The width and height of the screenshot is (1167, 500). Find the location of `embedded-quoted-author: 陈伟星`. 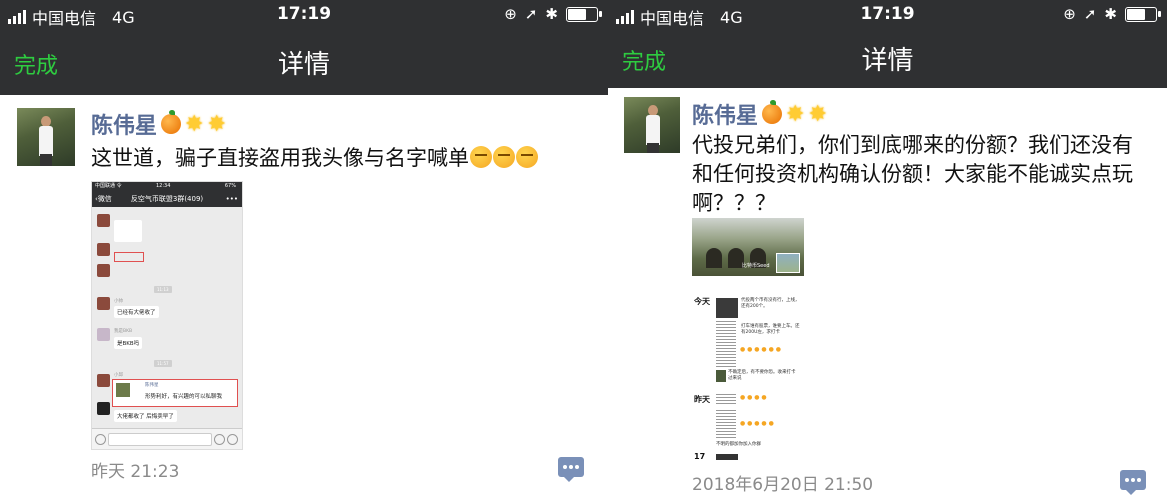

embedded-quoted-author: 陈伟星 is located at coordinates (152, 385).